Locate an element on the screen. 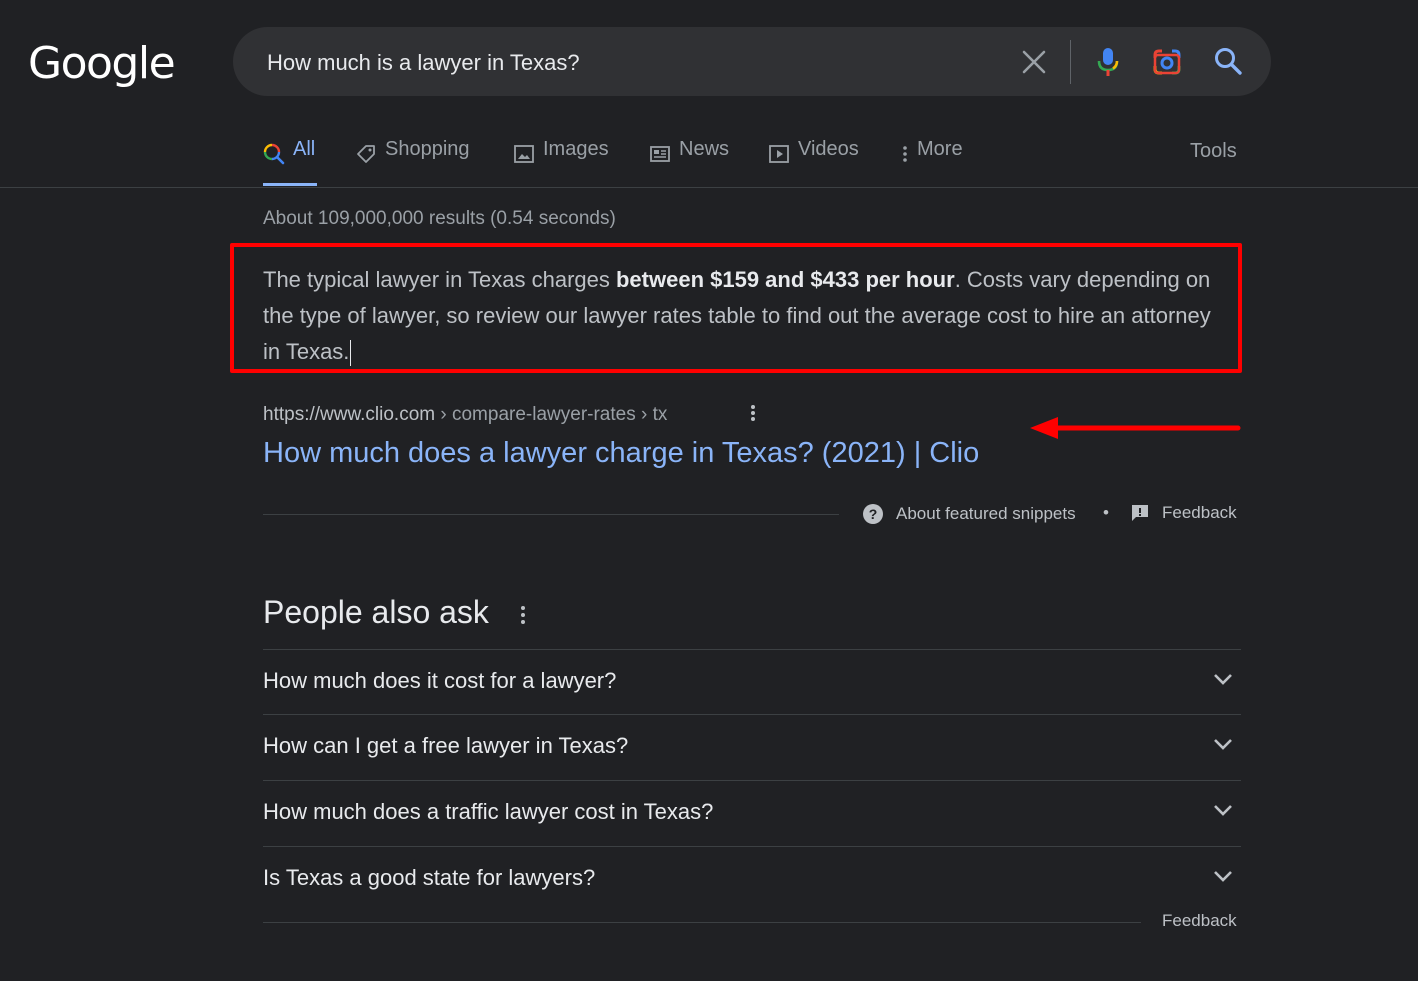  url-domain: https://www.clio.com is located at coordinates (349, 414).